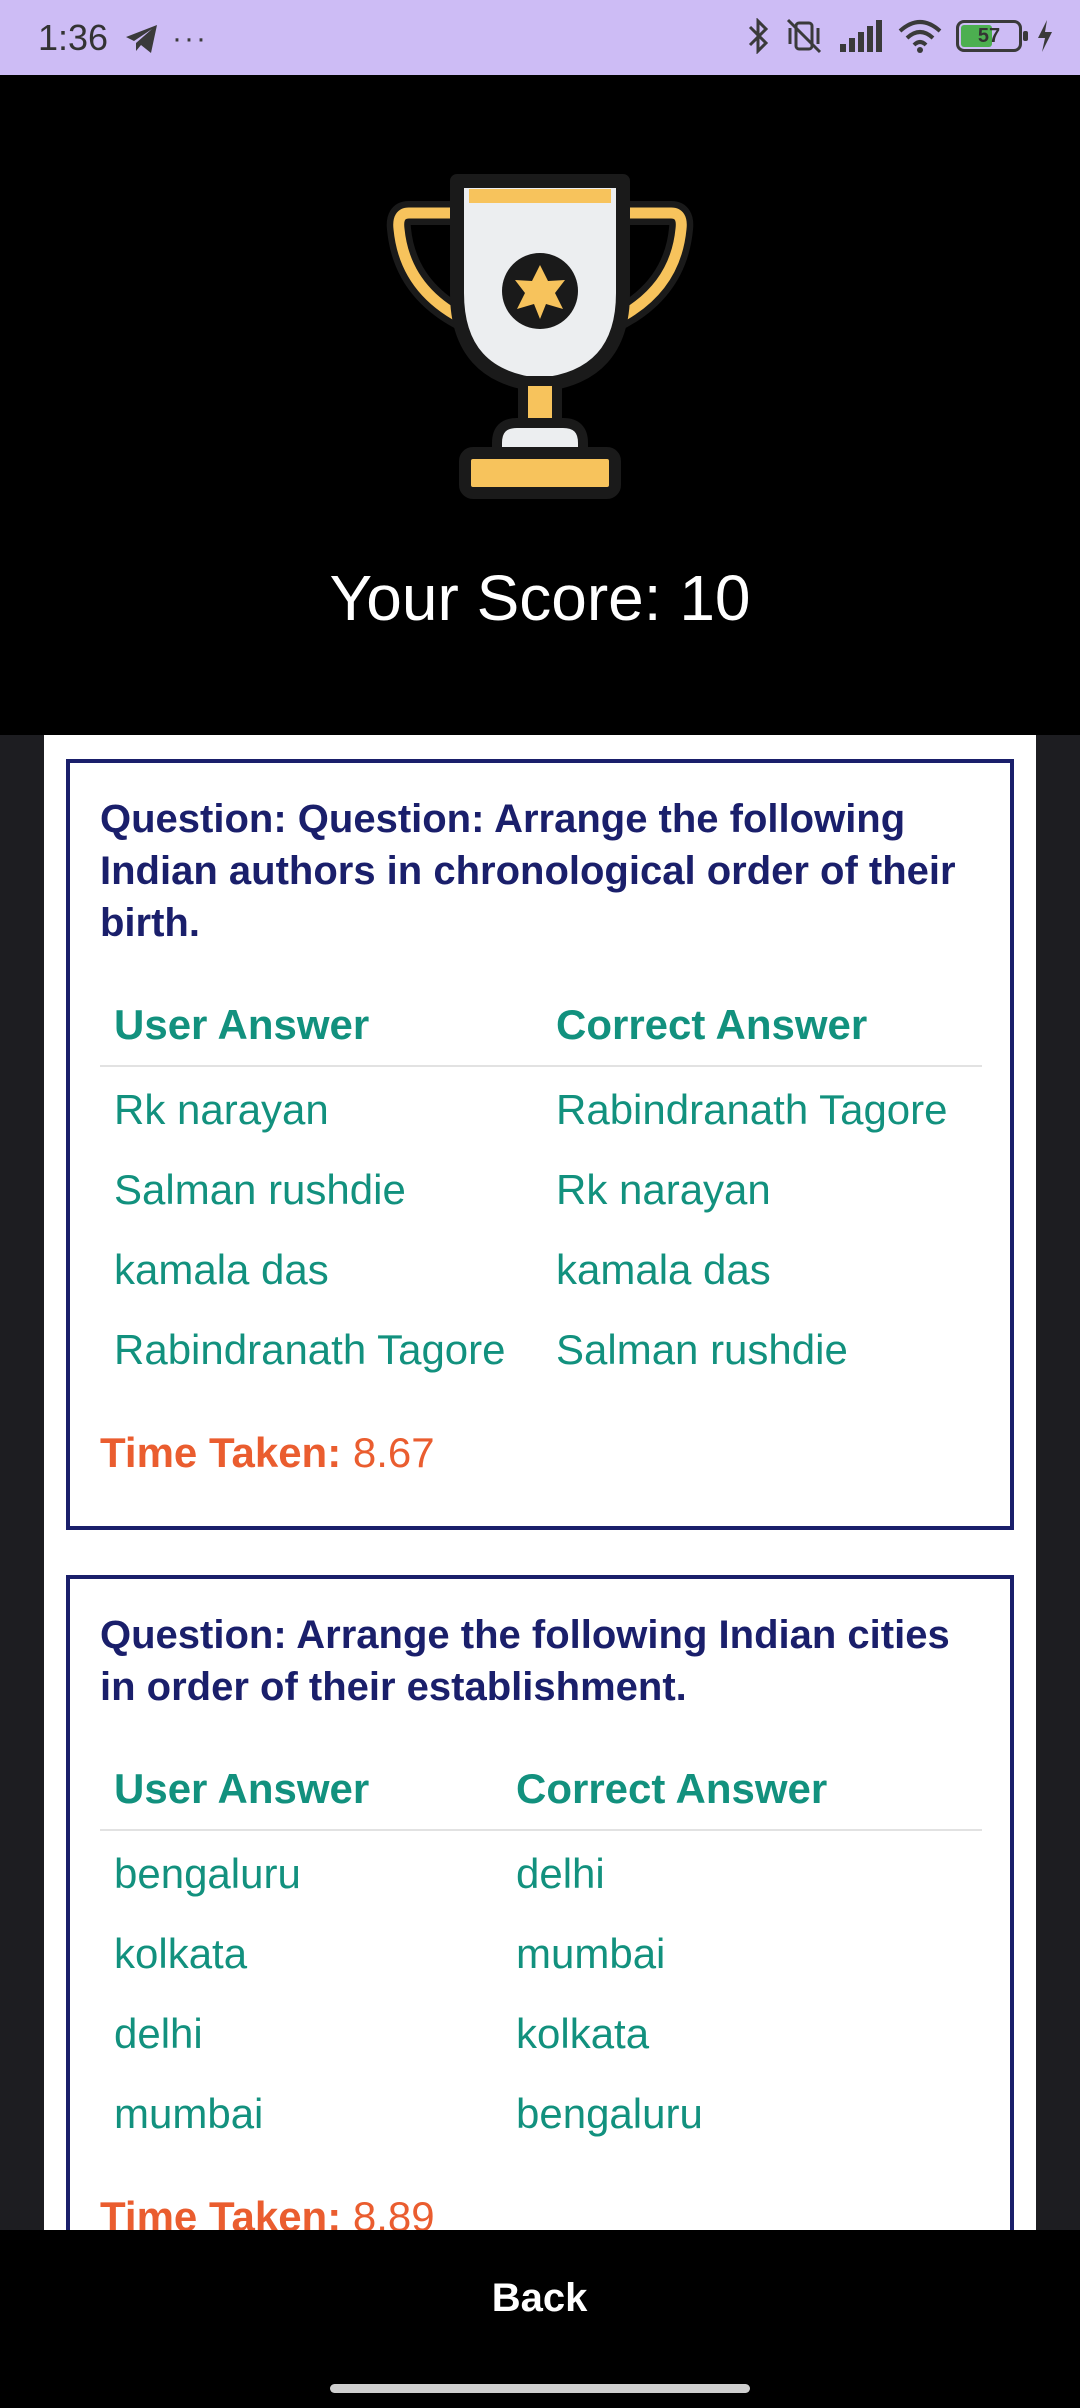  I want to click on user-answer: kamala das, so click(221, 1269).